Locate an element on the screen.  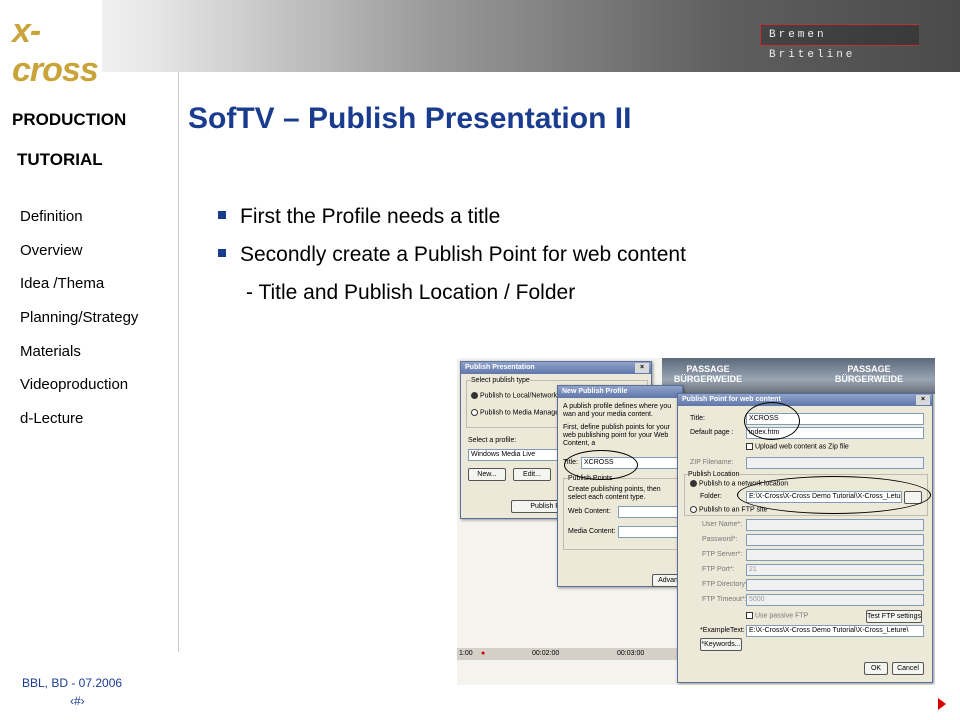
bullet-item: First the Profile needs a title is located at coordinates (452, 221).